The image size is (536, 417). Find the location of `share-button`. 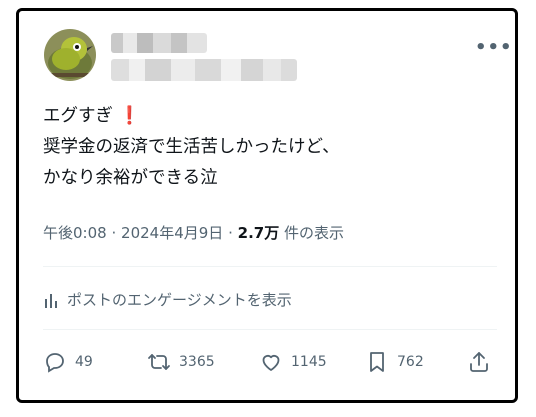

share-button is located at coordinates (479, 362).